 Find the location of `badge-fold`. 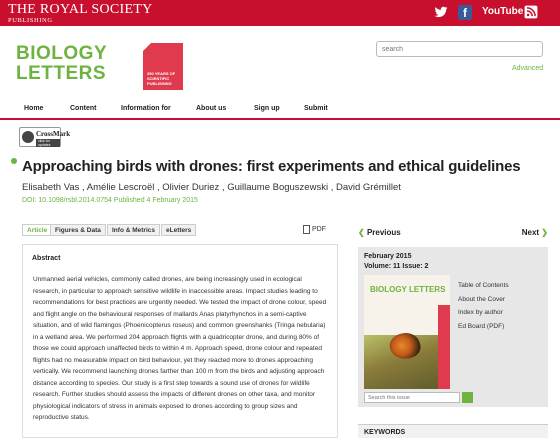

badge-fold is located at coordinates (147, 47).